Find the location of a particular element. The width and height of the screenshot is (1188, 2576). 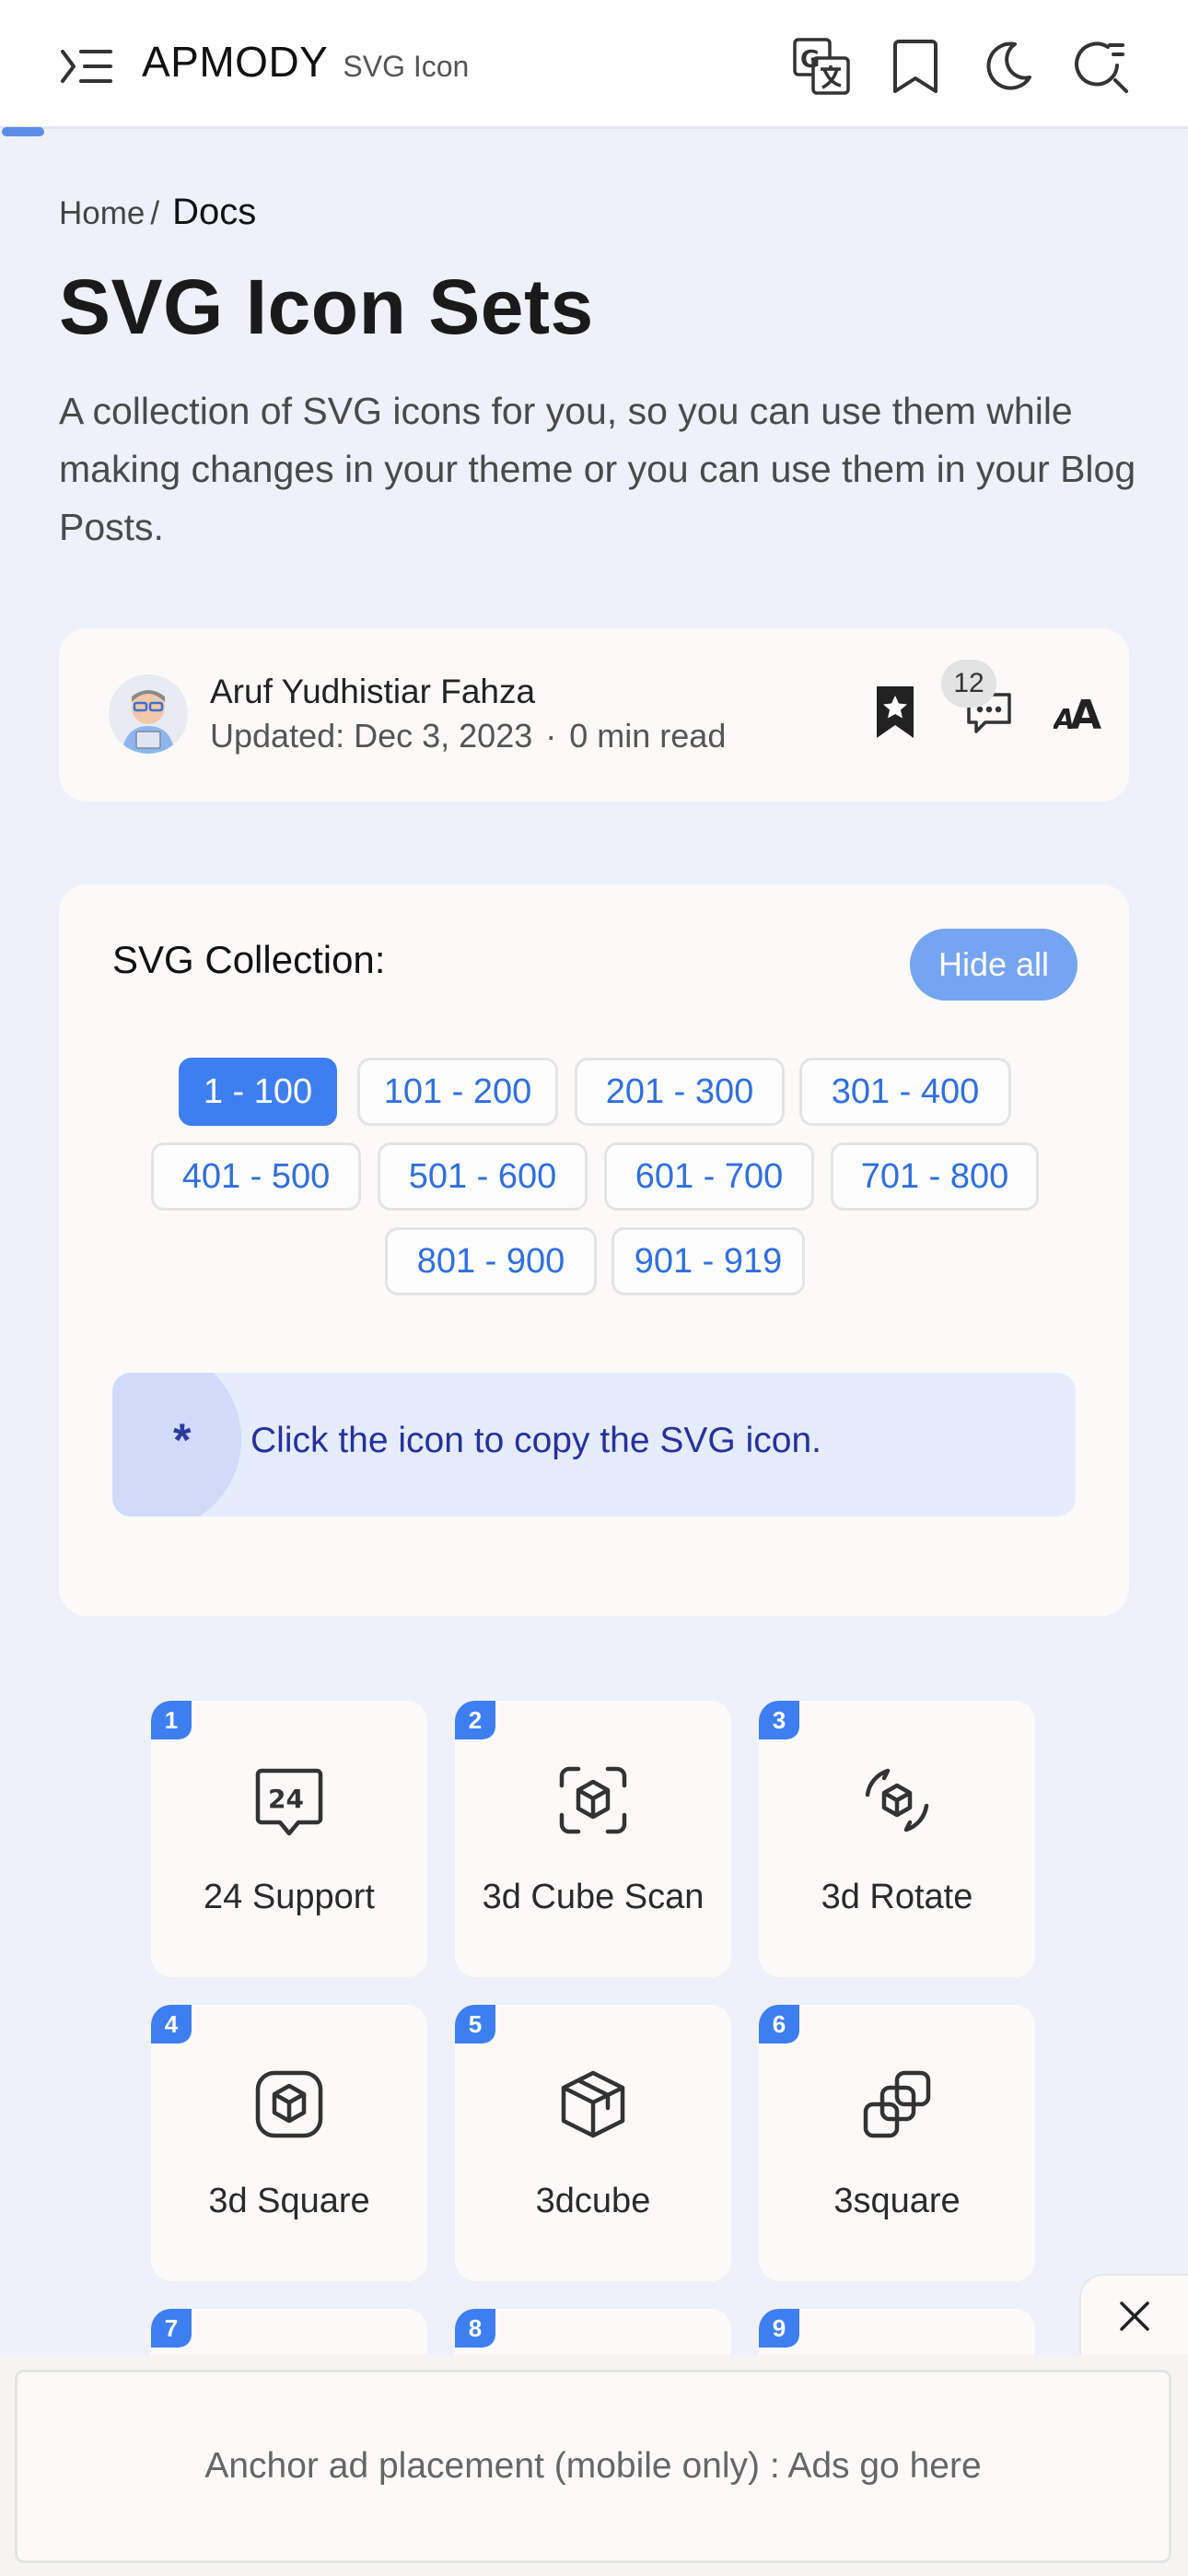

range-button-501-600: 501 - 600 is located at coordinates (483, 1176).